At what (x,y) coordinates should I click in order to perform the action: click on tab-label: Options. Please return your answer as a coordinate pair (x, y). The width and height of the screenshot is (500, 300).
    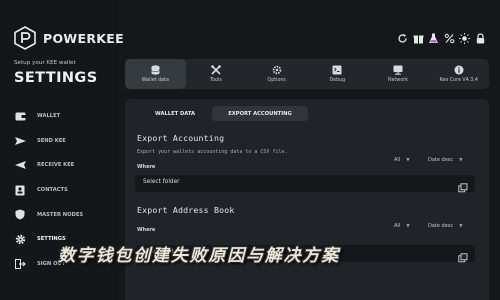
    Looking at the image, I should click on (276, 80).